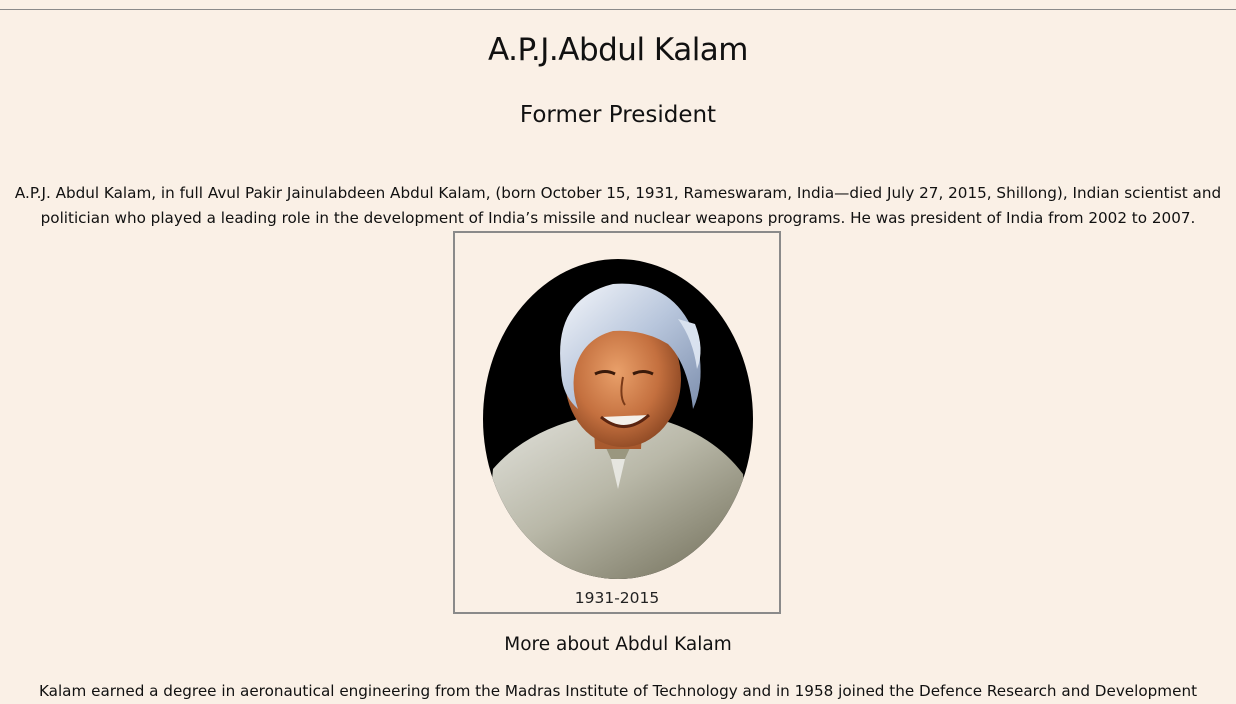 The image size is (1236, 704). I want to click on portrait-figure: 1931-2015, so click(617, 422).